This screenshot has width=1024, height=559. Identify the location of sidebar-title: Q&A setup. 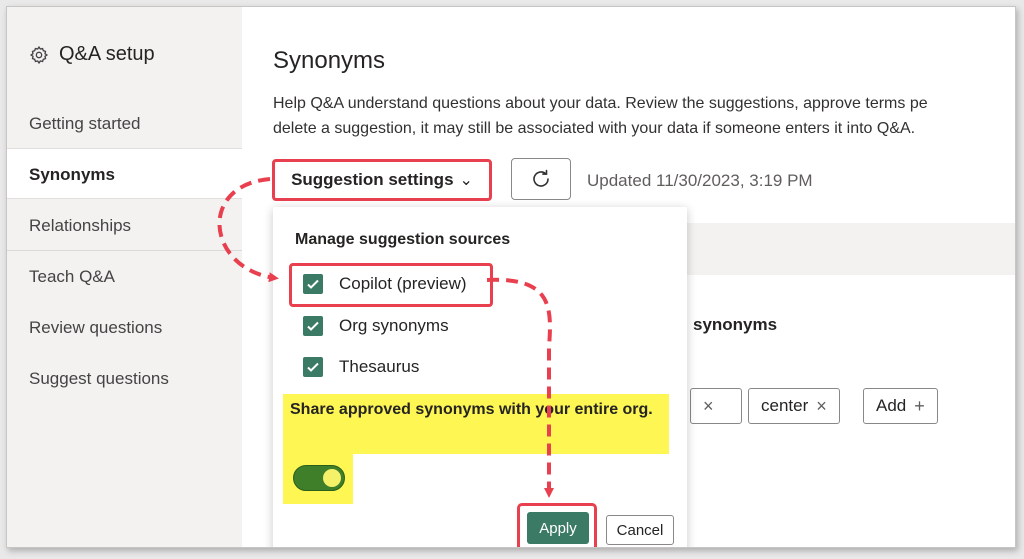
(92, 54).